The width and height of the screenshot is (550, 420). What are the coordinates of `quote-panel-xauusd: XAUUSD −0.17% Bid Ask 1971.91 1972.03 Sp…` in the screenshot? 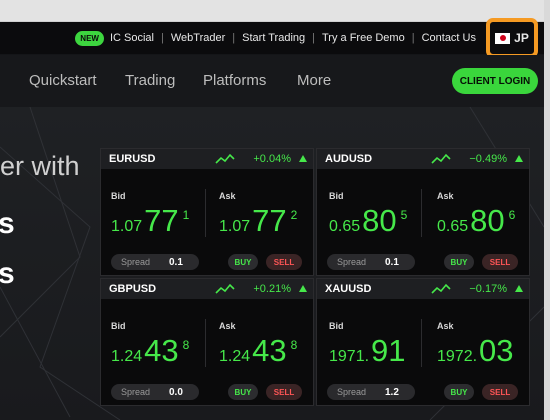 It's located at (423, 342).